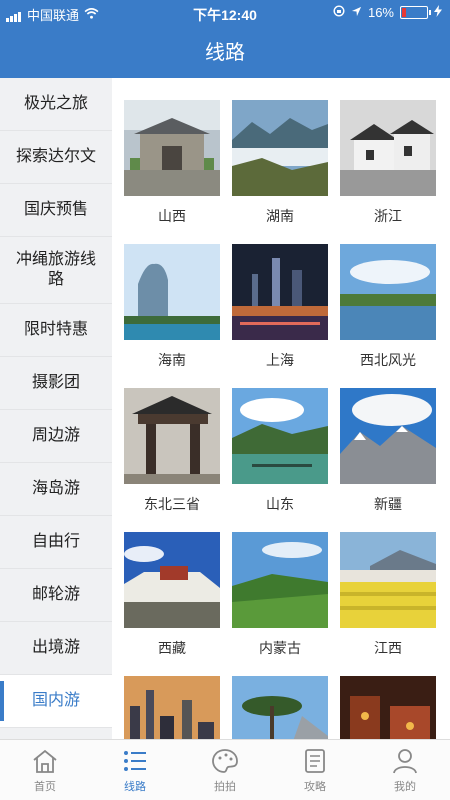 This screenshot has height=800, width=450. What do you see at coordinates (225, 39) in the screenshot?
I see `app-header: 中国联通 下午12:40 16% 线路` at bounding box center [225, 39].